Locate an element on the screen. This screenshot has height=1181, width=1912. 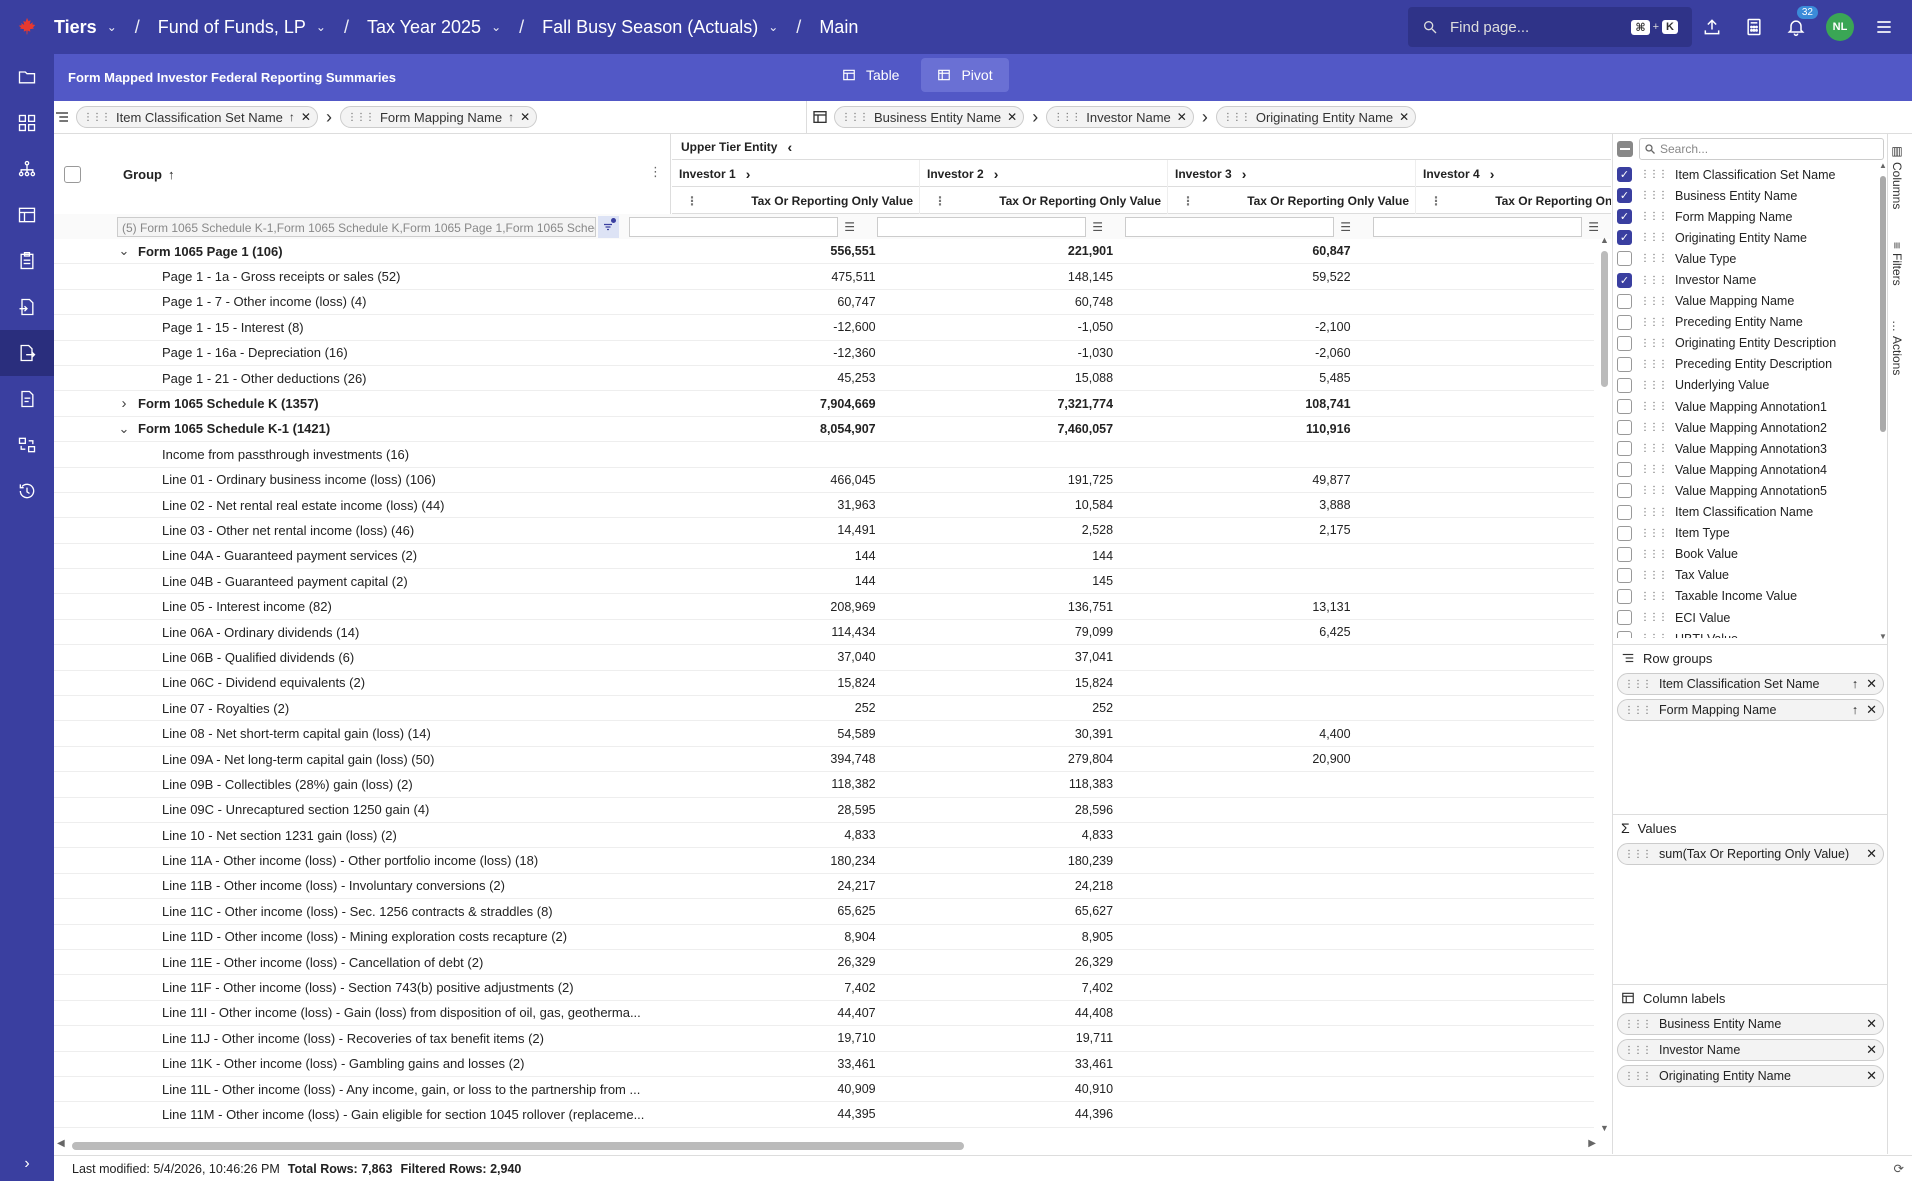
column-list-item: ⋮⋮⋮ ECI Value is located at coordinates (1748, 617).